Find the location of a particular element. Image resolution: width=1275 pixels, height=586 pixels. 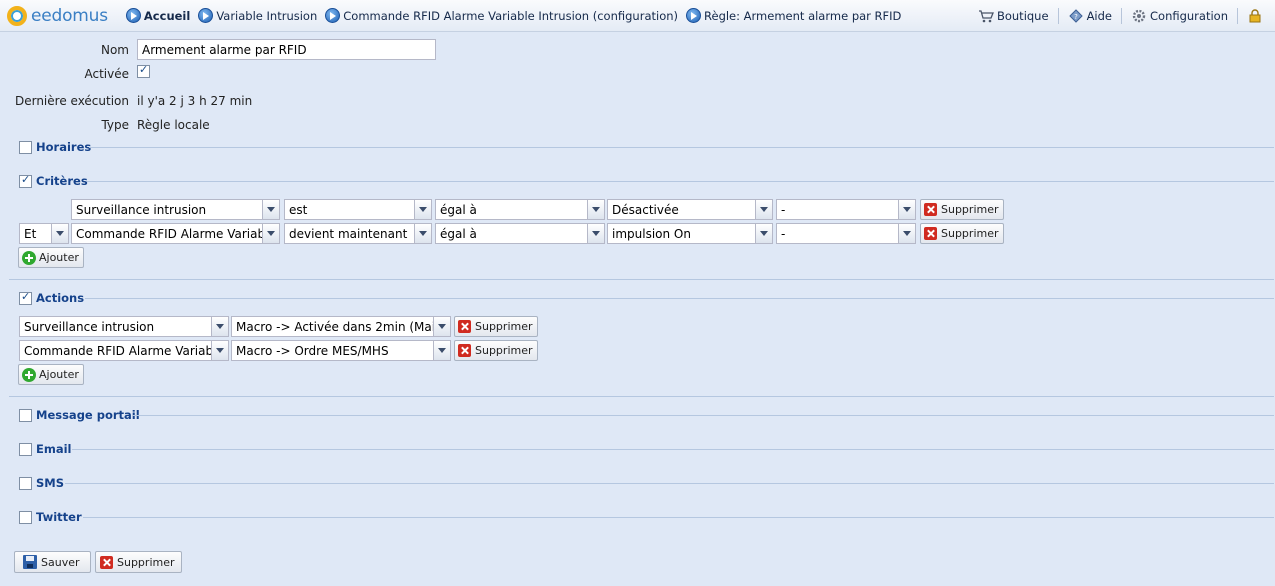

section-email: Email is located at coordinates (45, 449).